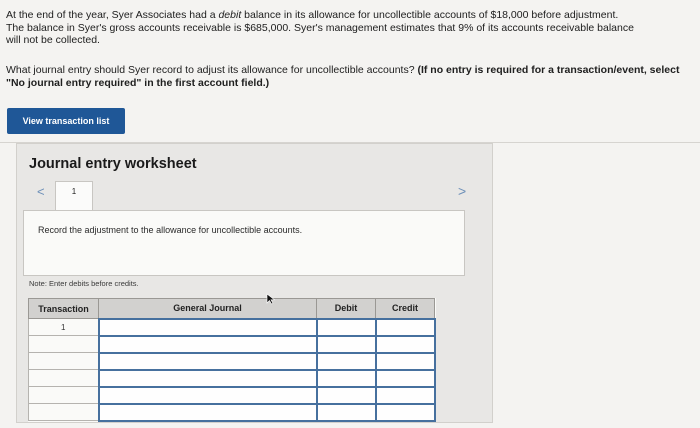 This screenshot has height=428, width=700. Describe the element at coordinates (207, 308) in the screenshot. I see `header-general-journal: General Journal` at that location.